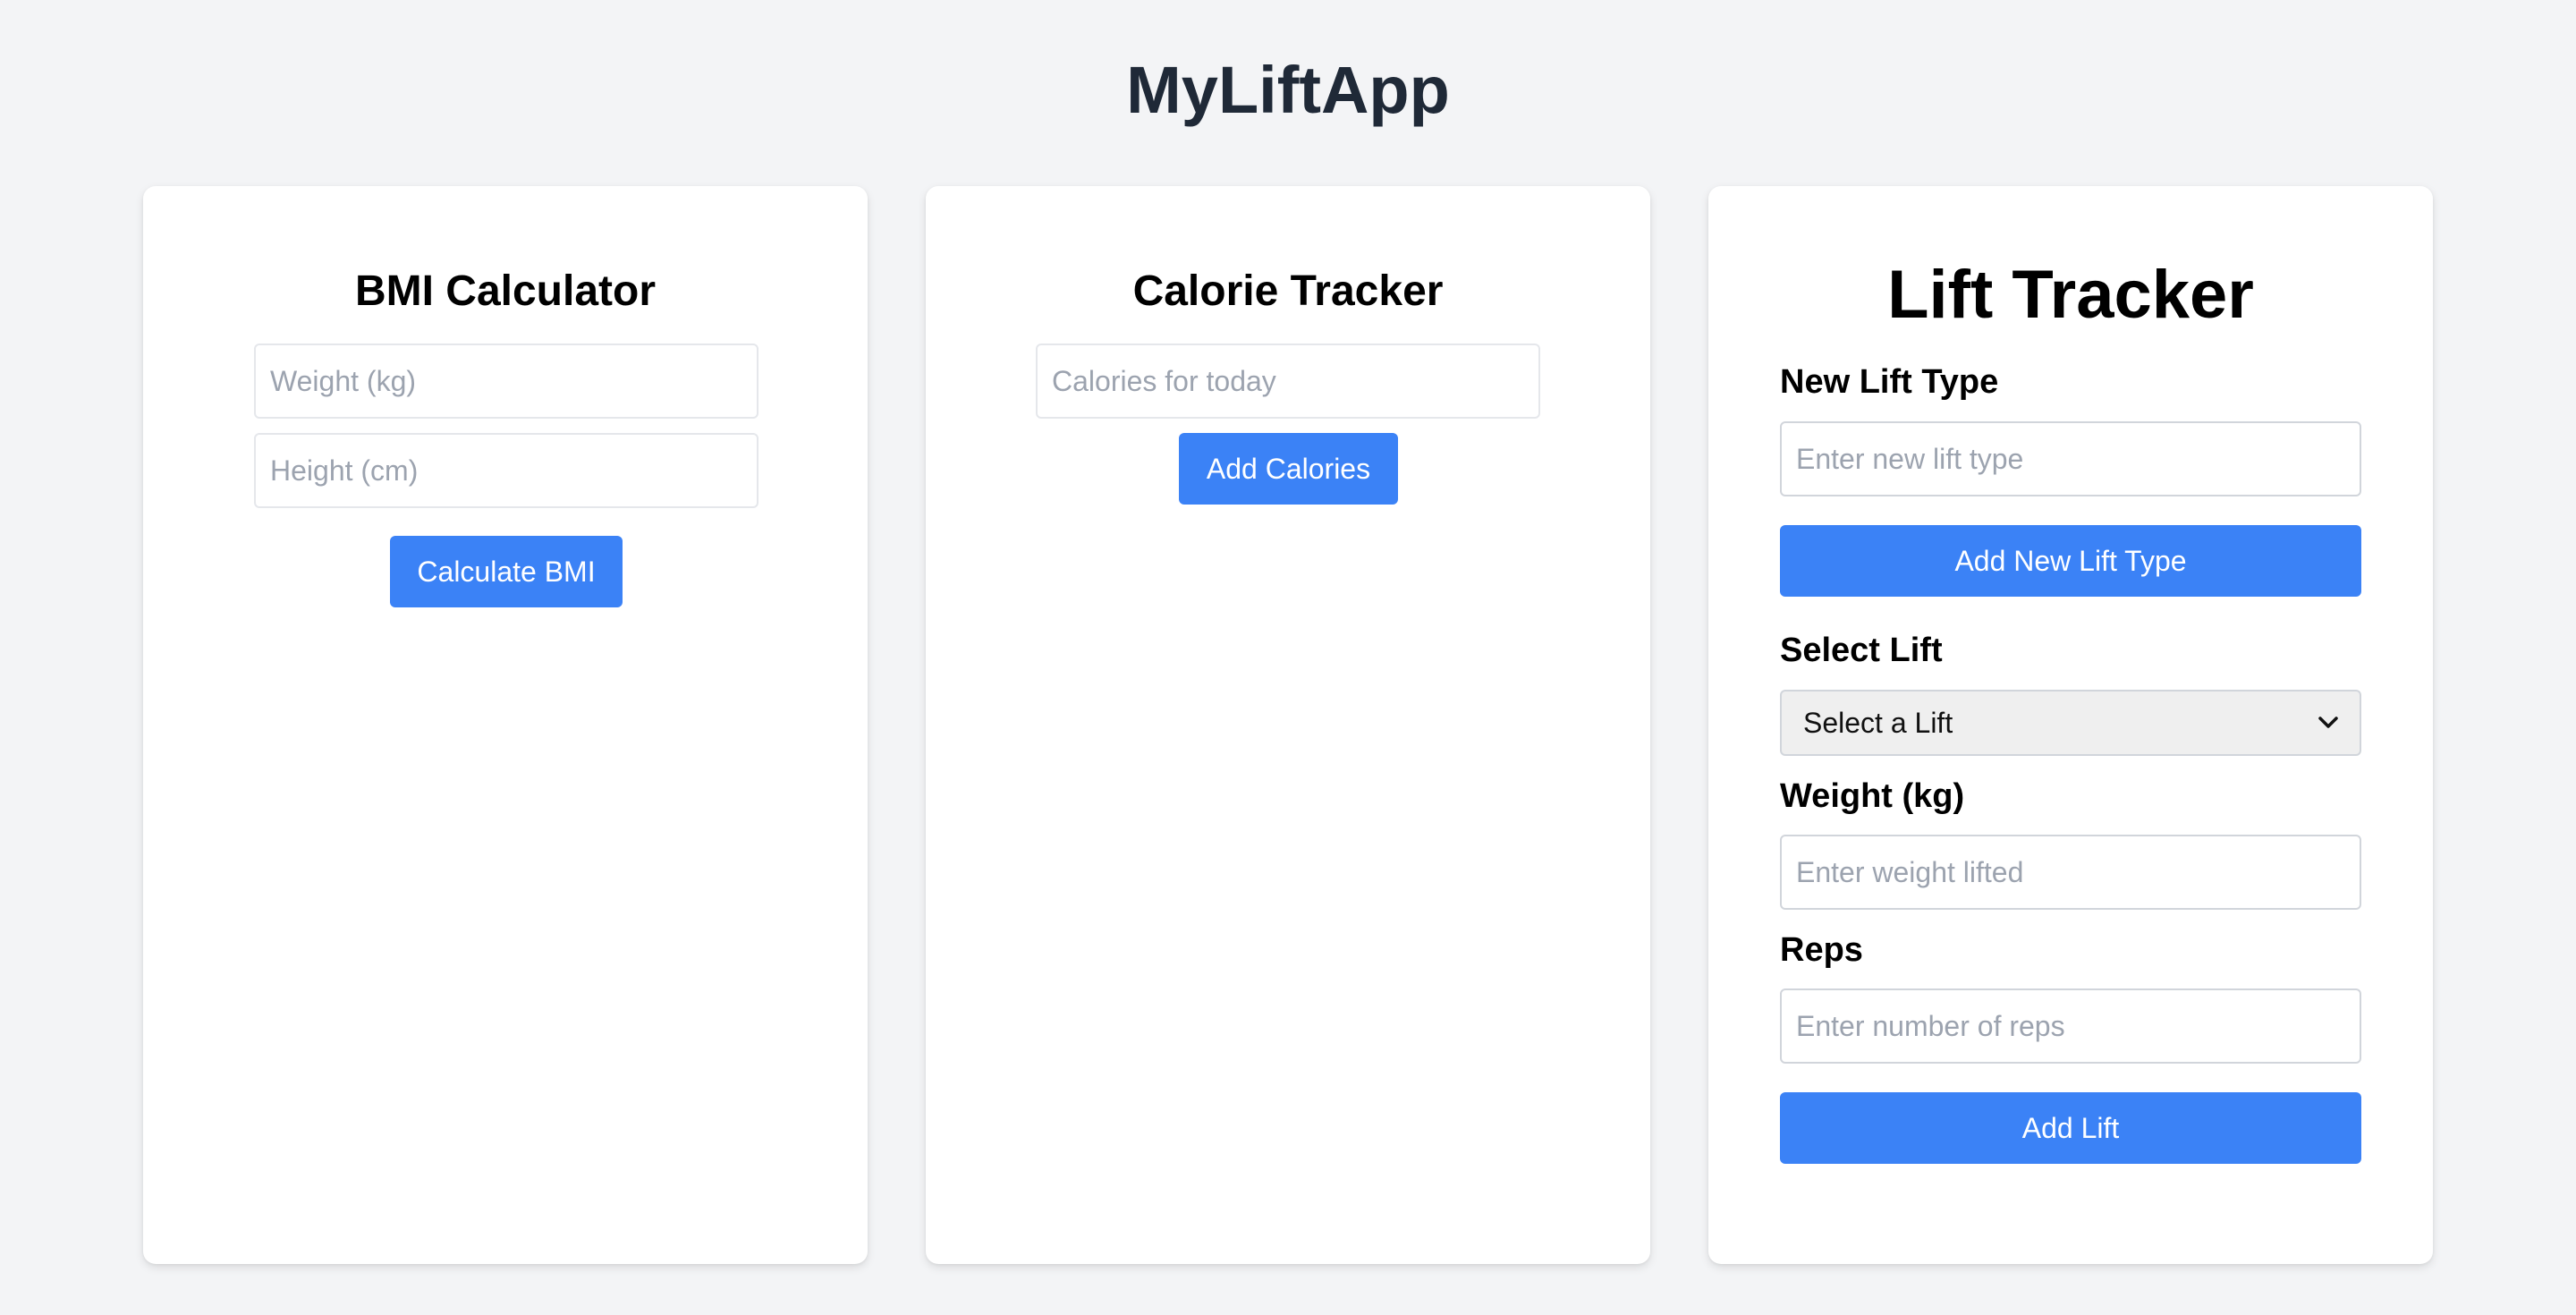  I want to click on new-lift-type-input, so click(2070, 458).